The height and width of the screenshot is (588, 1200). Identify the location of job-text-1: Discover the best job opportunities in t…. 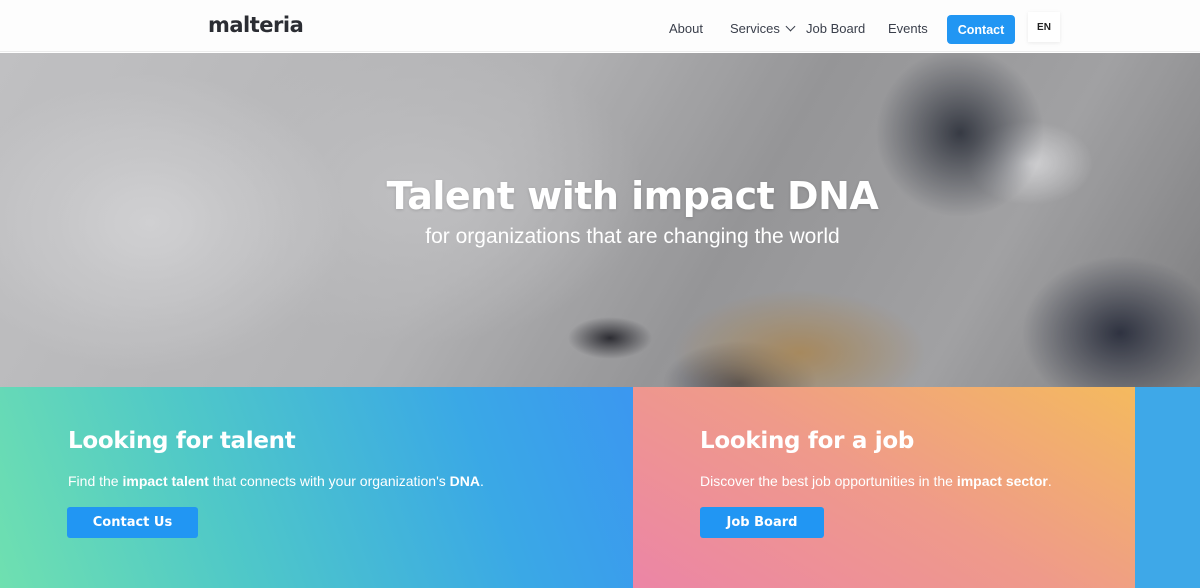
(828, 481).